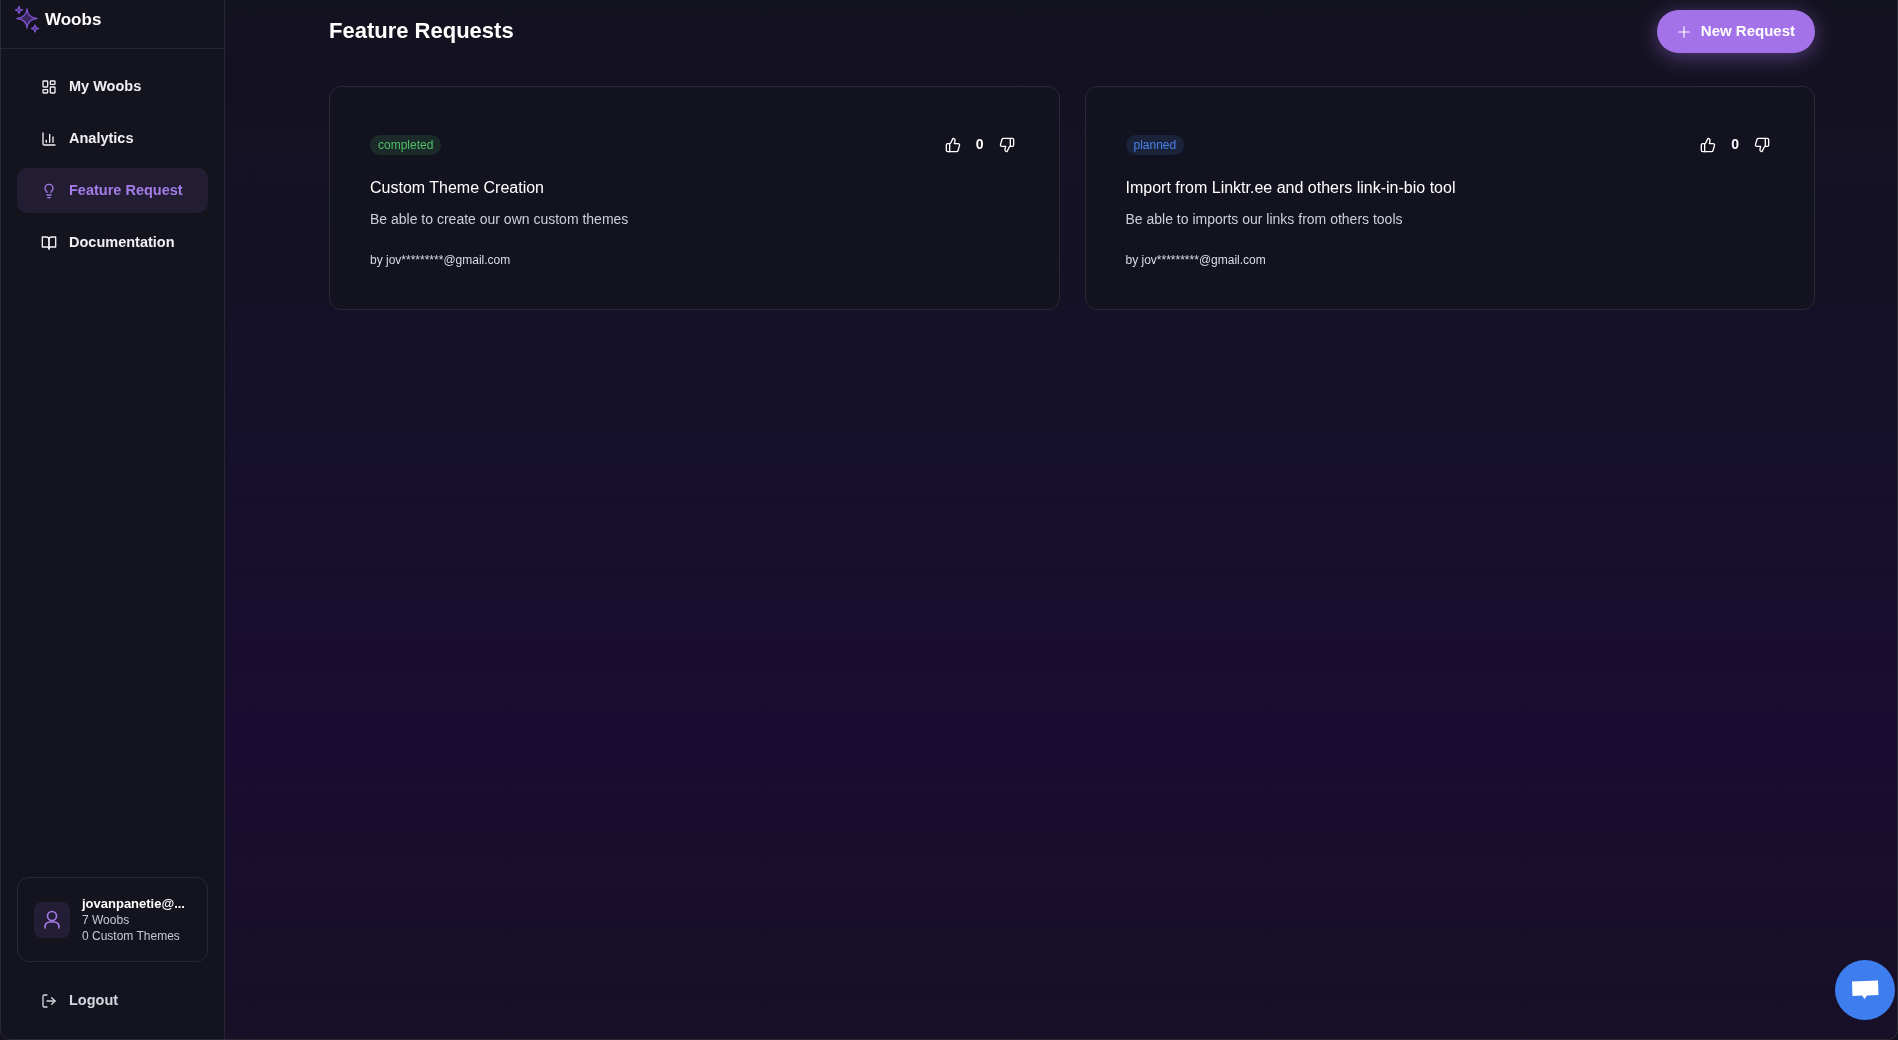  What do you see at coordinates (1264, 219) in the screenshot?
I see `request-description: Be able to imports our links from others tools` at bounding box center [1264, 219].